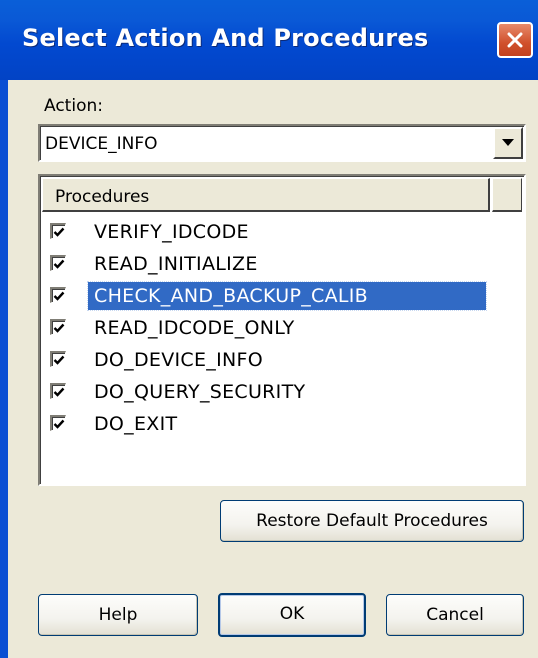 This screenshot has height=658, width=538. Describe the element at coordinates (268, 232) in the screenshot. I see `list-item: VERIFY_IDCODE` at that location.